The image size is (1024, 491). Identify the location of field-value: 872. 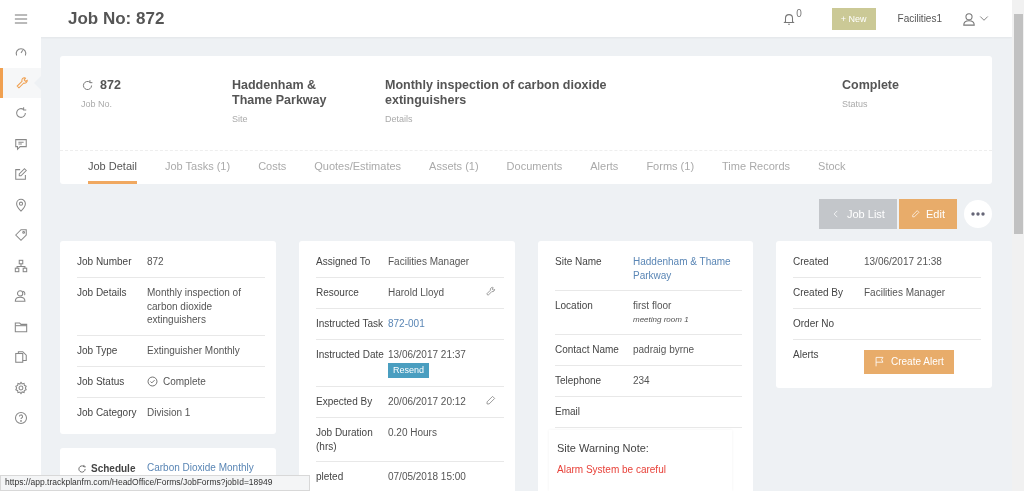
(156, 262).